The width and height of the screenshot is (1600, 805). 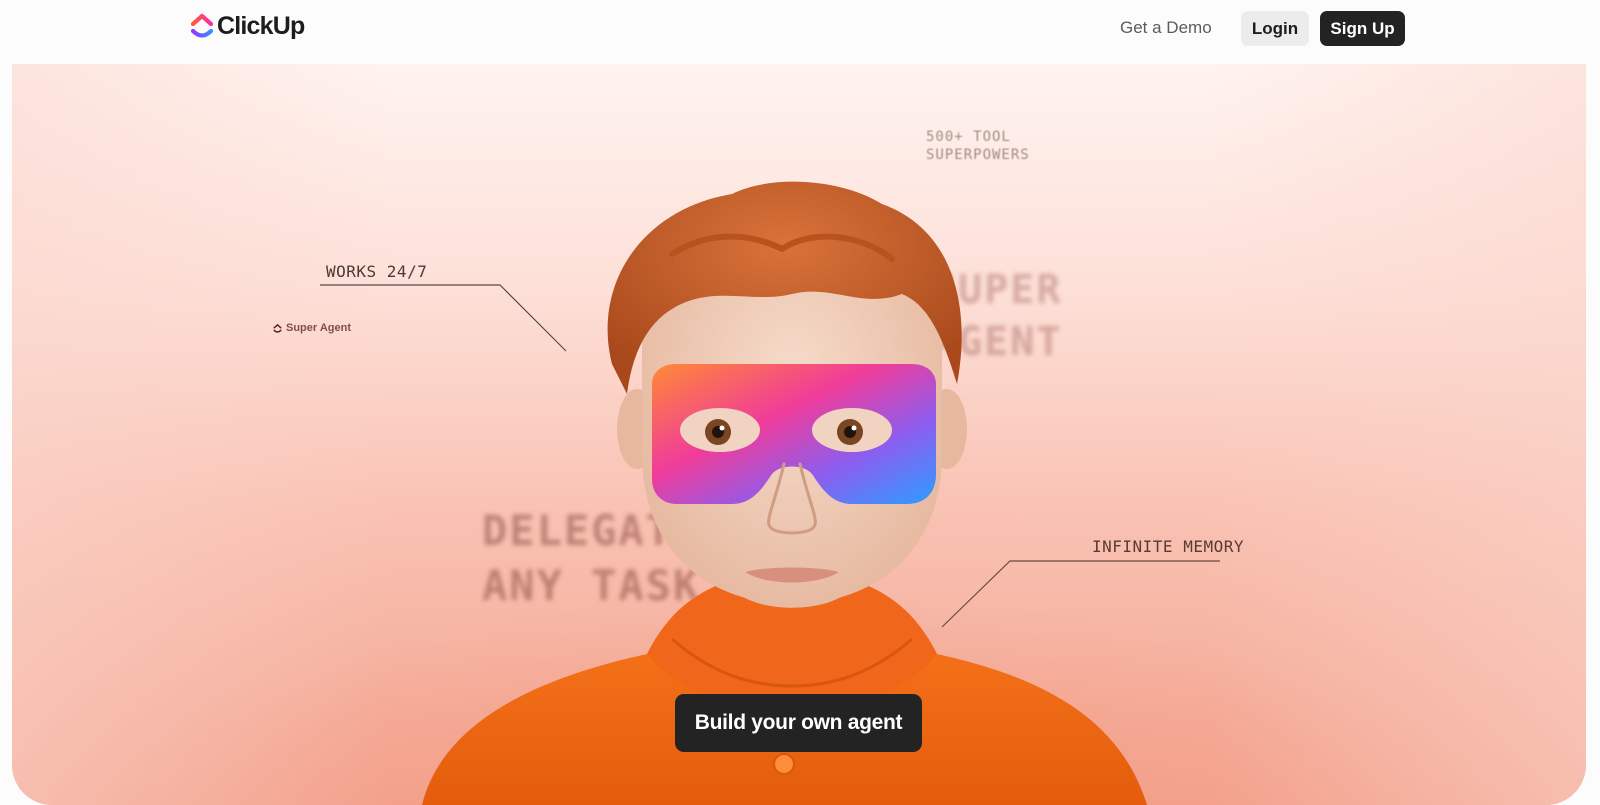 I want to click on get-demo-link: Get a Demo, so click(x=1166, y=28).